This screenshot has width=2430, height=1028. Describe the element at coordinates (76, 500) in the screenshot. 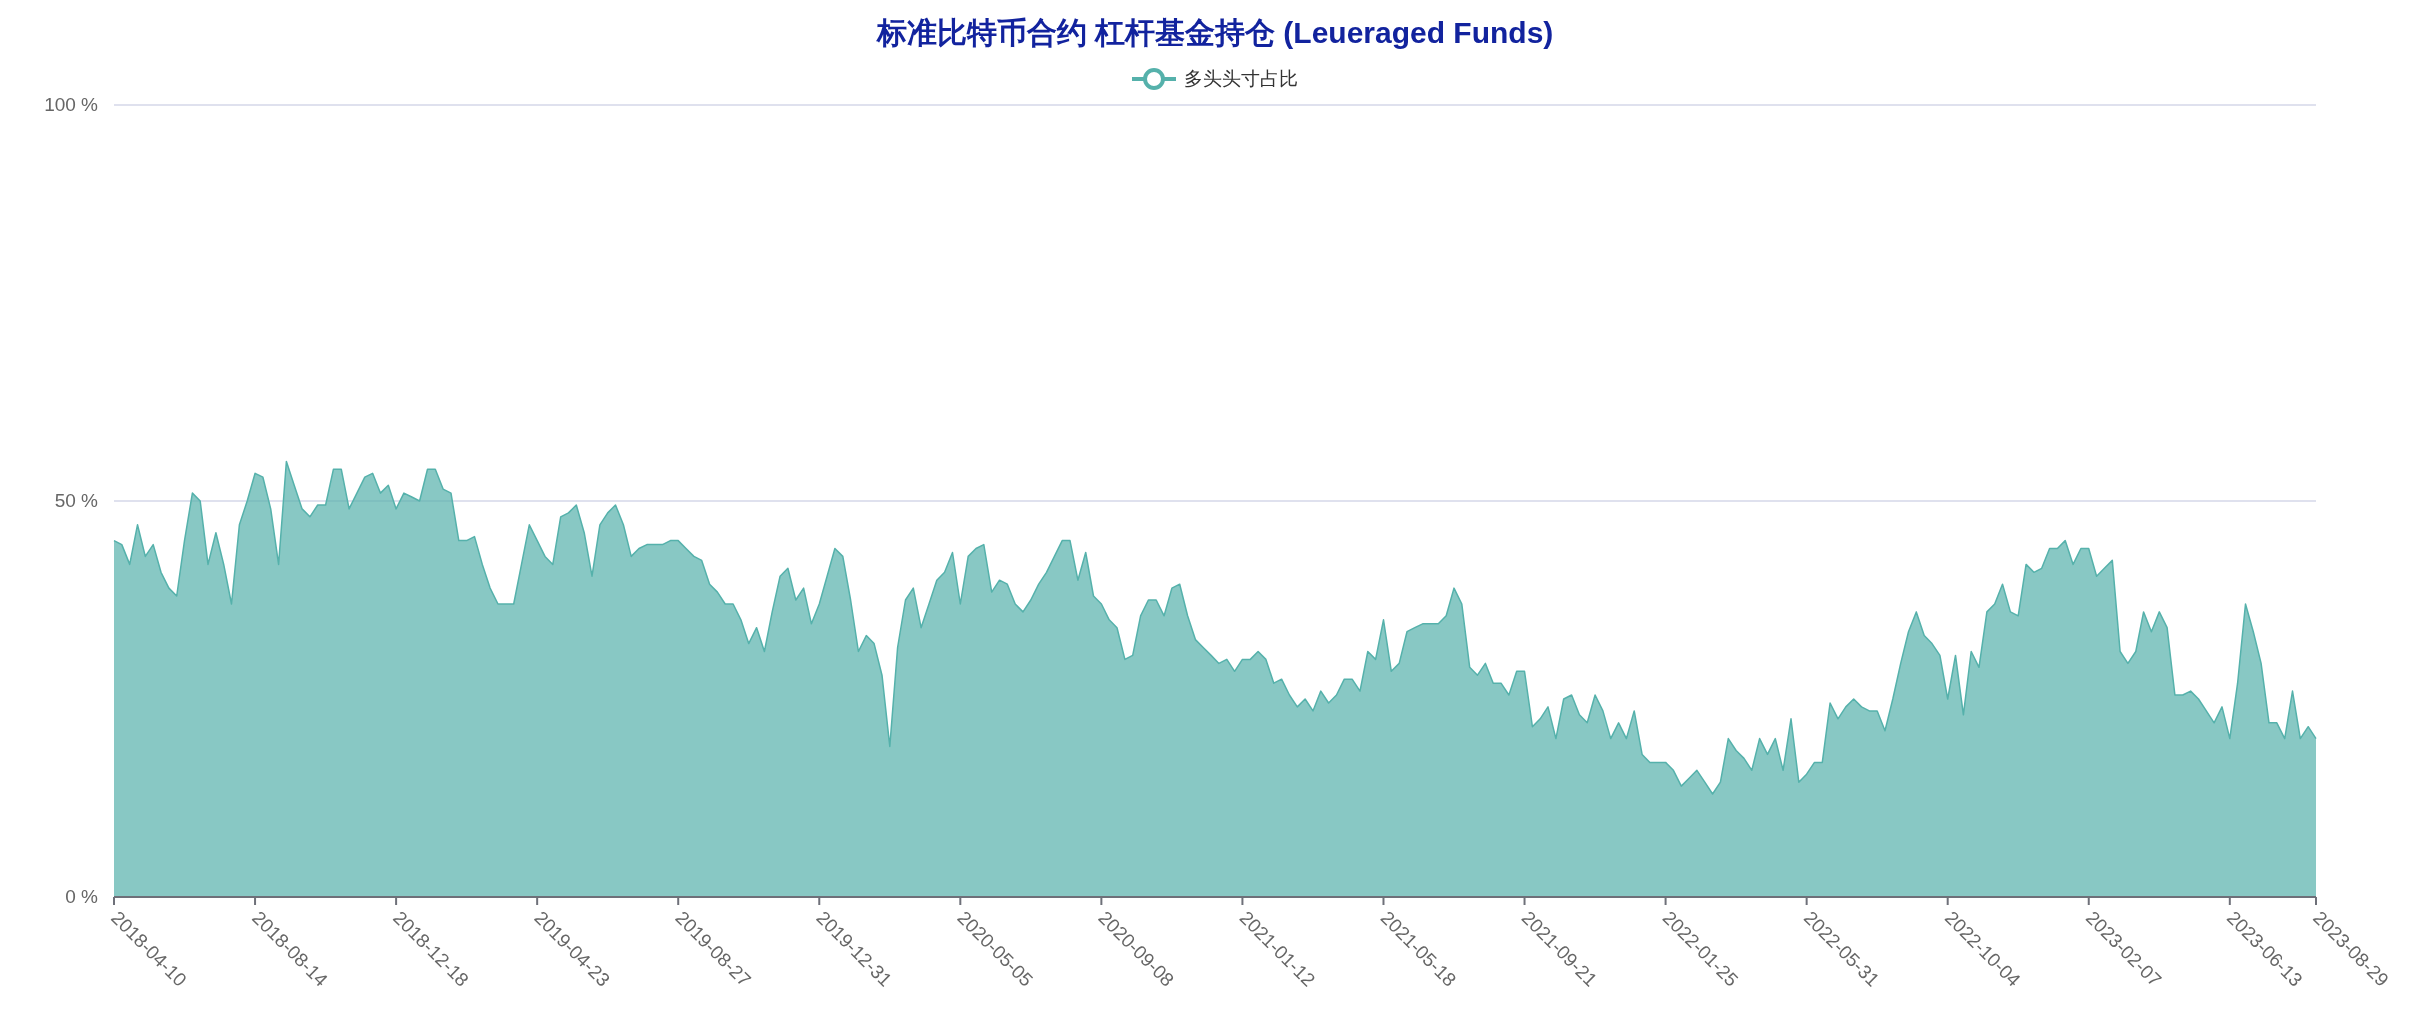

I see `y-axis-label: 50 %` at that location.